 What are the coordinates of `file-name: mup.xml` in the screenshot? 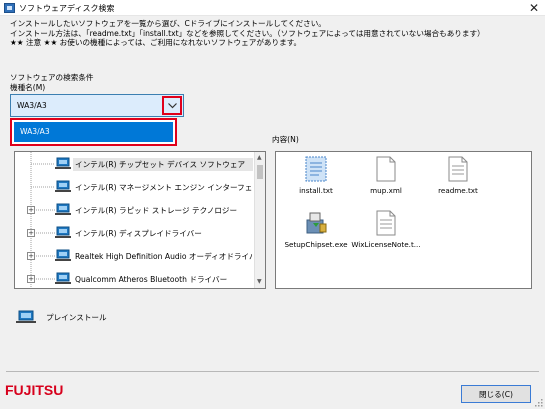 It's located at (386, 190).